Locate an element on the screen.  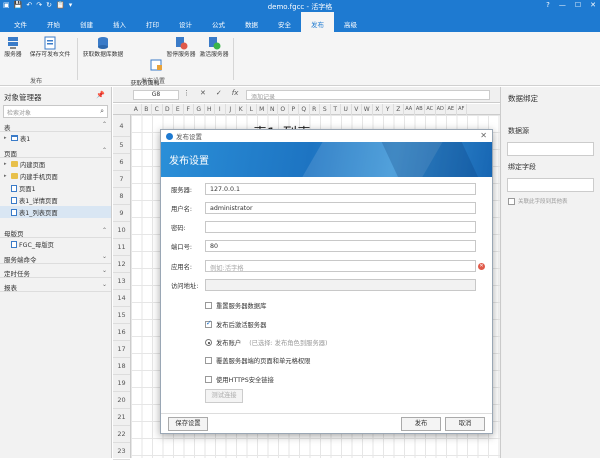
bind-field-input is located at coordinates (550, 185).